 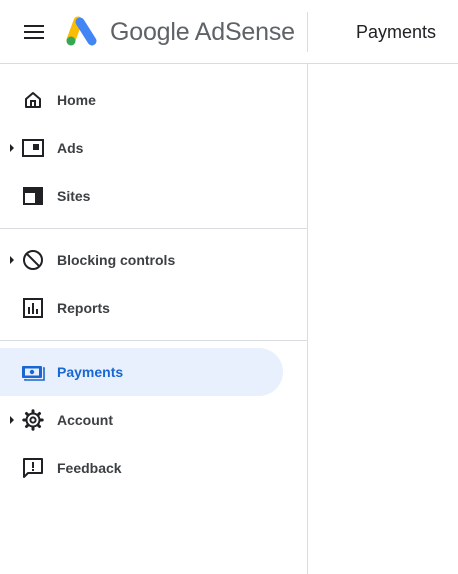 What do you see at coordinates (76, 100) in the screenshot?
I see `sidebar-item-label: Home` at bounding box center [76, 100].